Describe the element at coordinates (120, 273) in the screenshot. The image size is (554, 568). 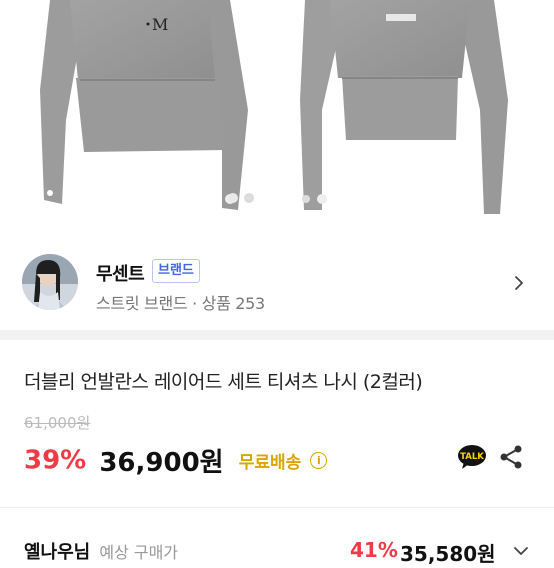
I see `seller-name: 무센트` at that location.